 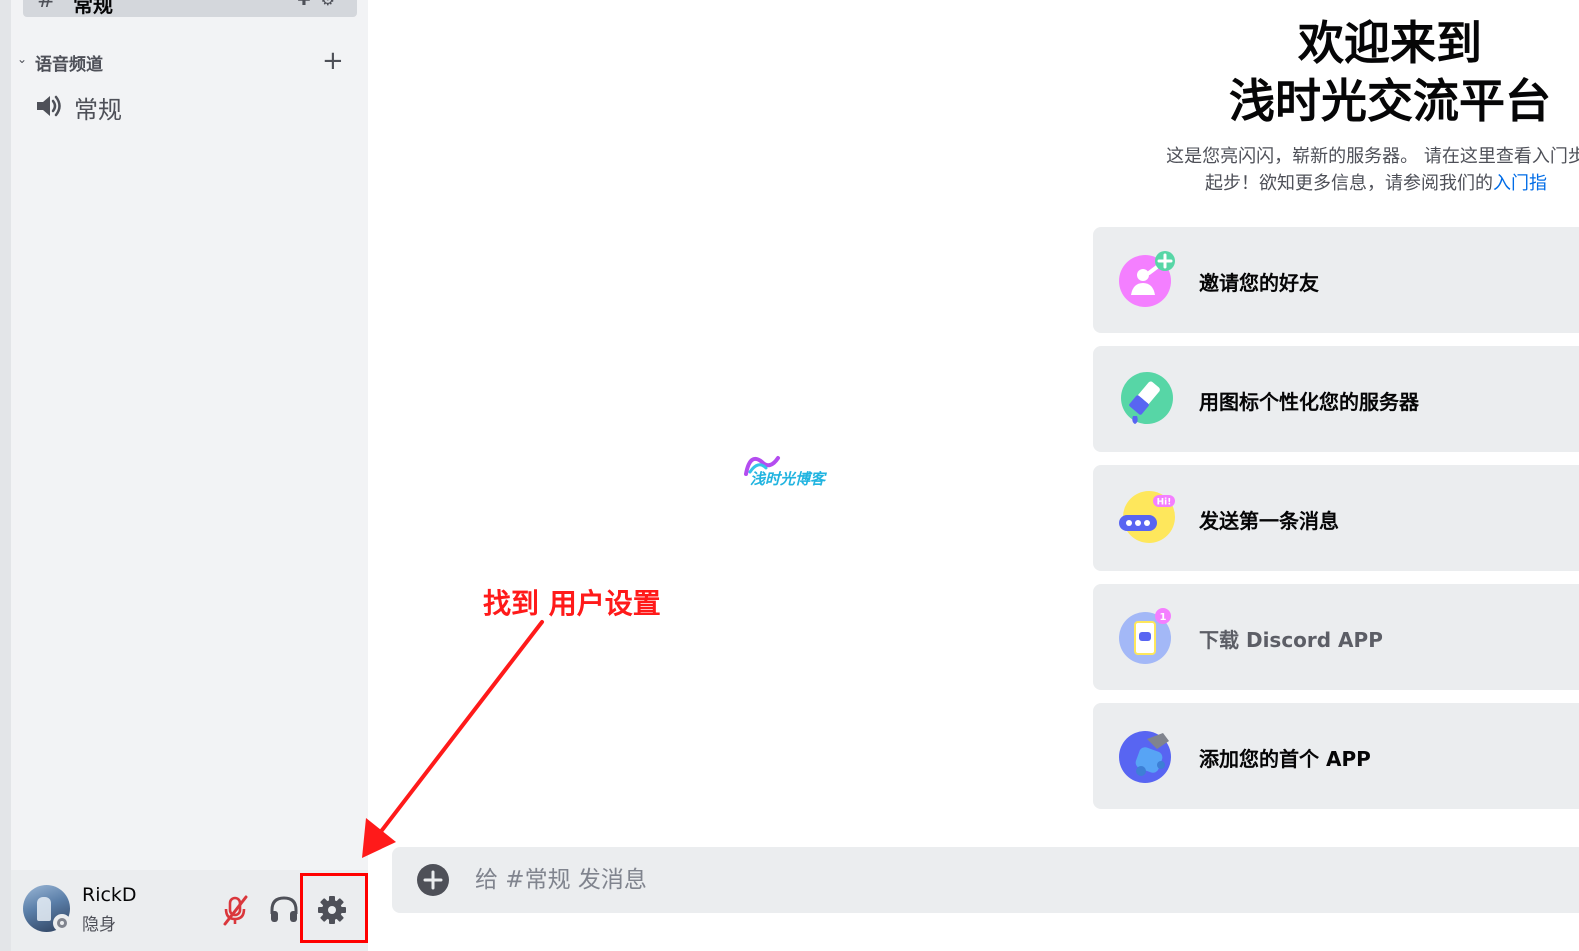 What do you see at coordinates (1372, 156) in the screenshot?
I see `welcome-desc-line1: 这是您亮闪闪，崭新的服务器。 请在这里查看入门步` at bounding box center [1372, 156].